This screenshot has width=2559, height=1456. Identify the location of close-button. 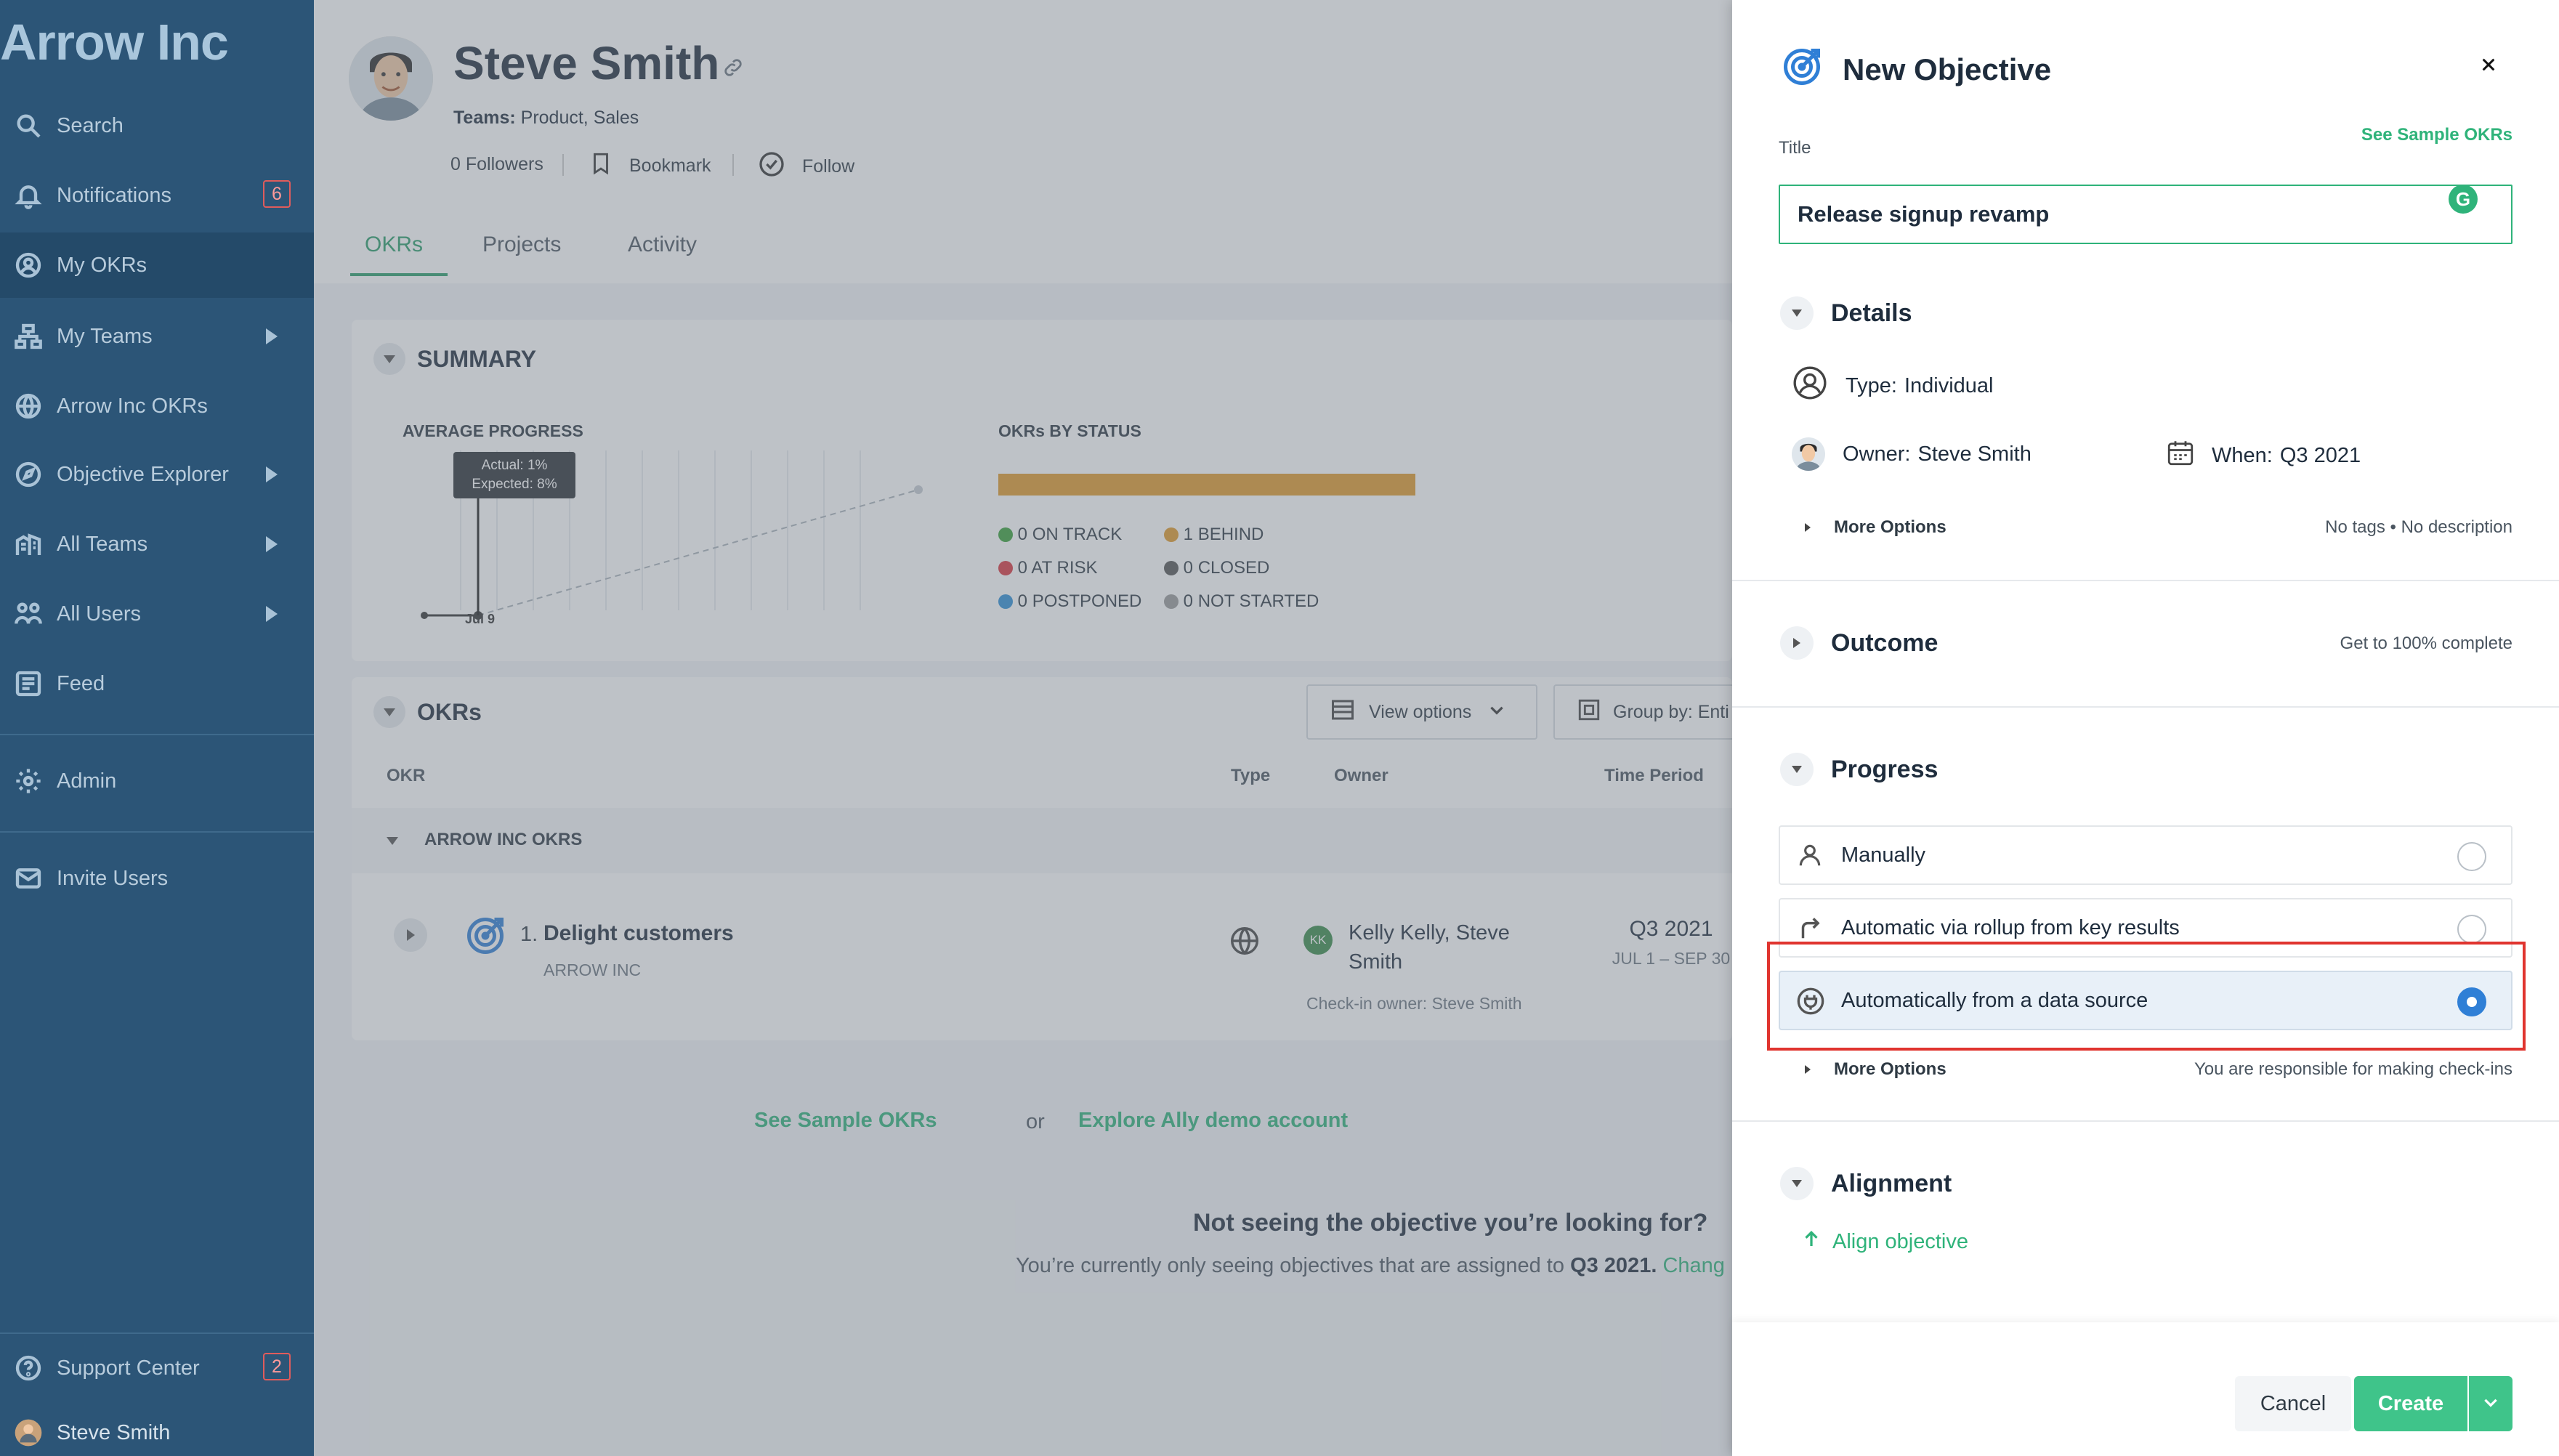
(2488, 66).